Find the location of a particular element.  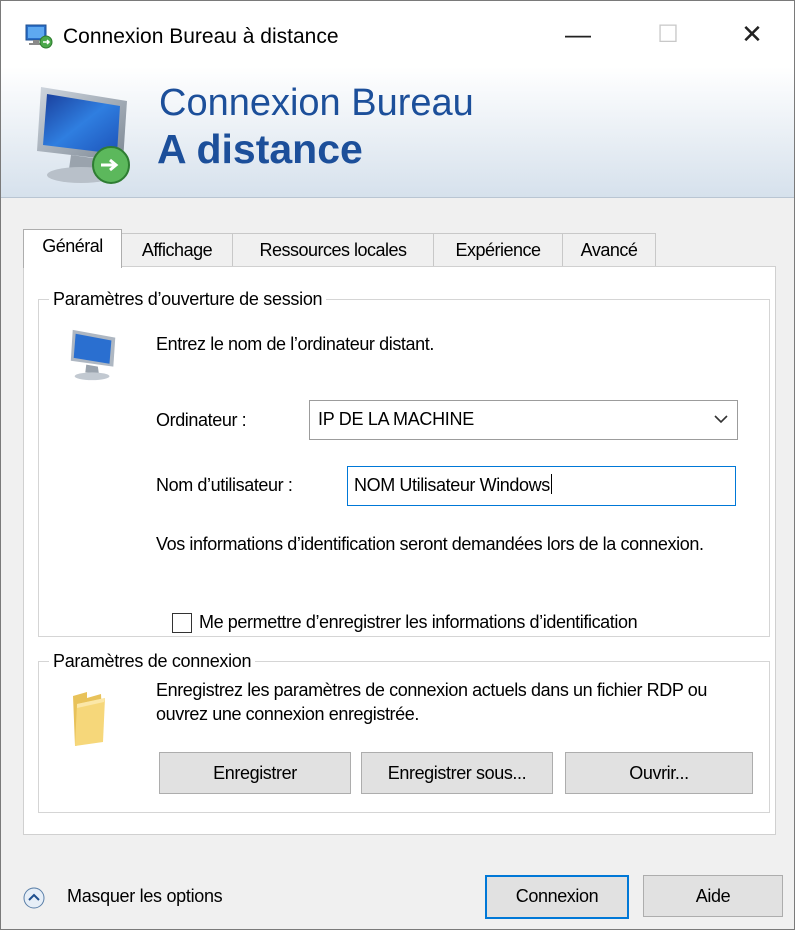

hide-options-link: Masquer les options is located at coordinates (145, 896).